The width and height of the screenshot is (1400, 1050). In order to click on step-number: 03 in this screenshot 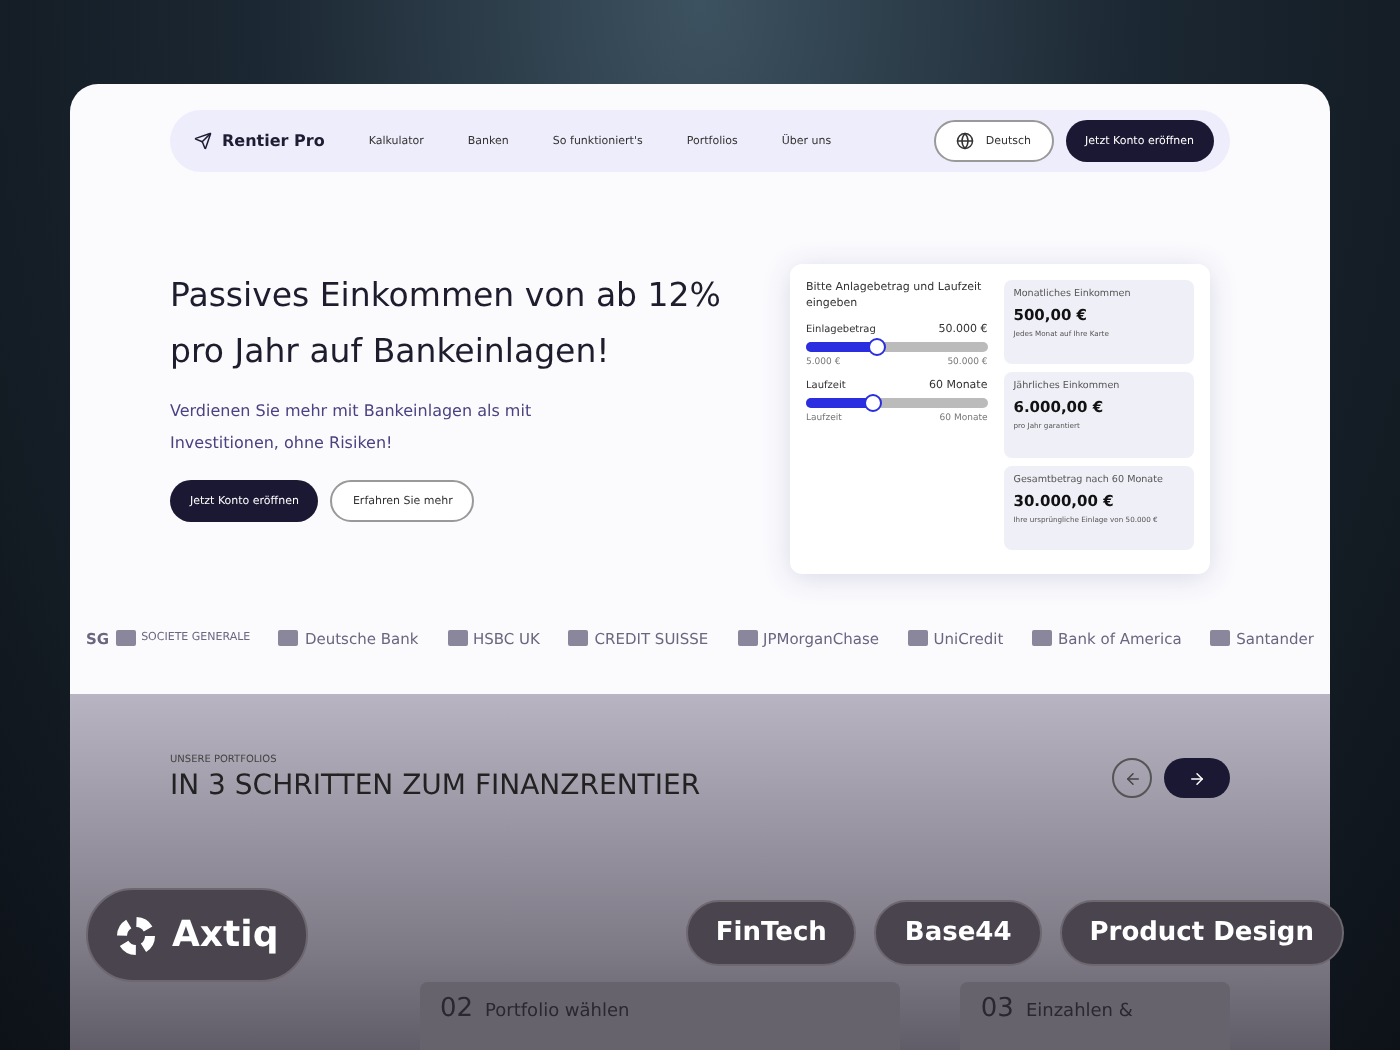, I will do `click(997, 1009)`.